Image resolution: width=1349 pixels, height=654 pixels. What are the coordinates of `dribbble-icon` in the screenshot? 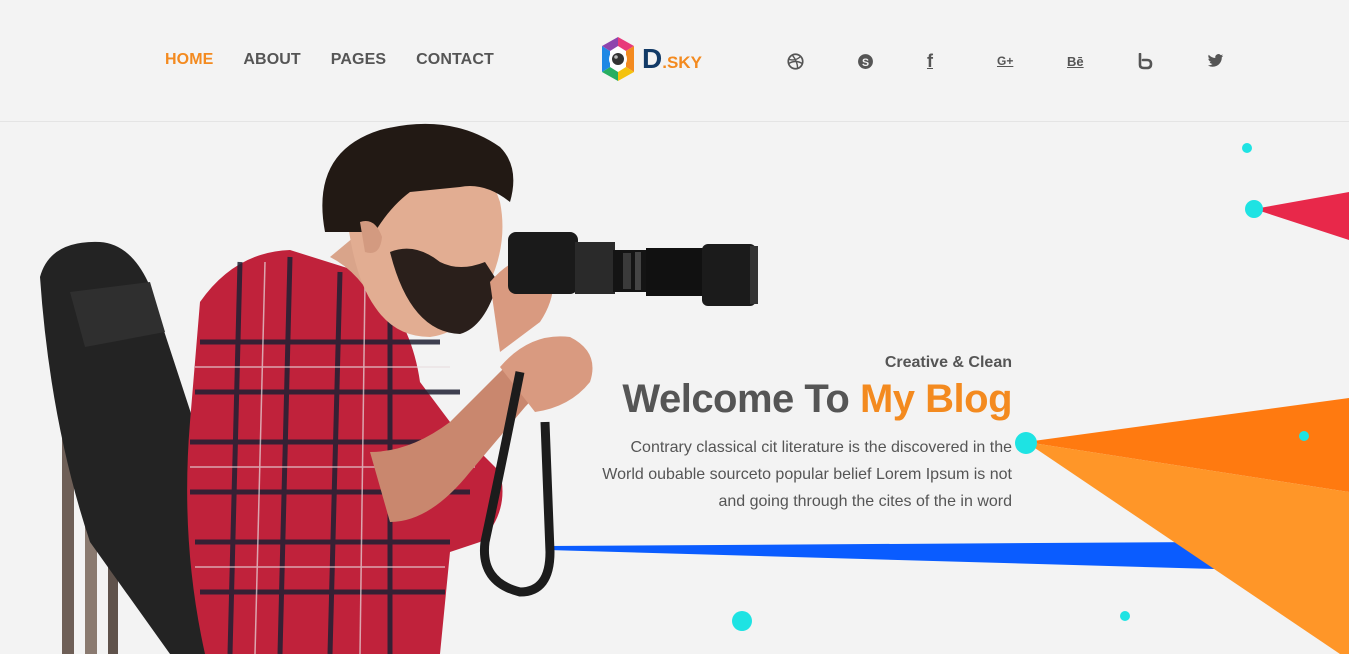 It's located at (822, 61).